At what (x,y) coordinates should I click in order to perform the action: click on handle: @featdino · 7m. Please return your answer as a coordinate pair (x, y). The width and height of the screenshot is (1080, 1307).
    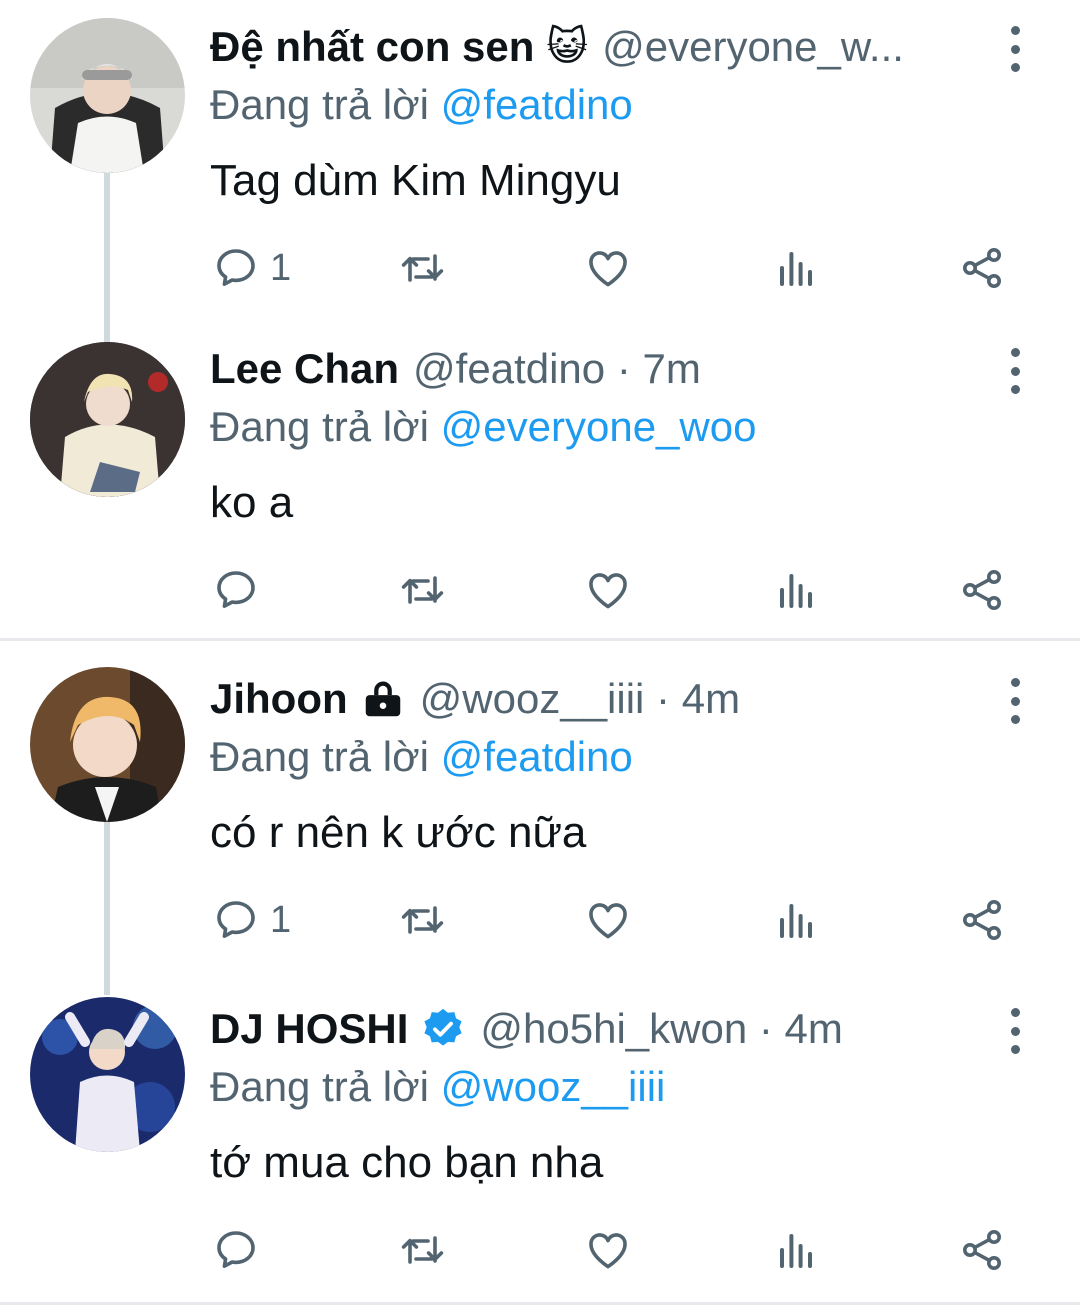
    Looking at the image, I should click on (557, 369).